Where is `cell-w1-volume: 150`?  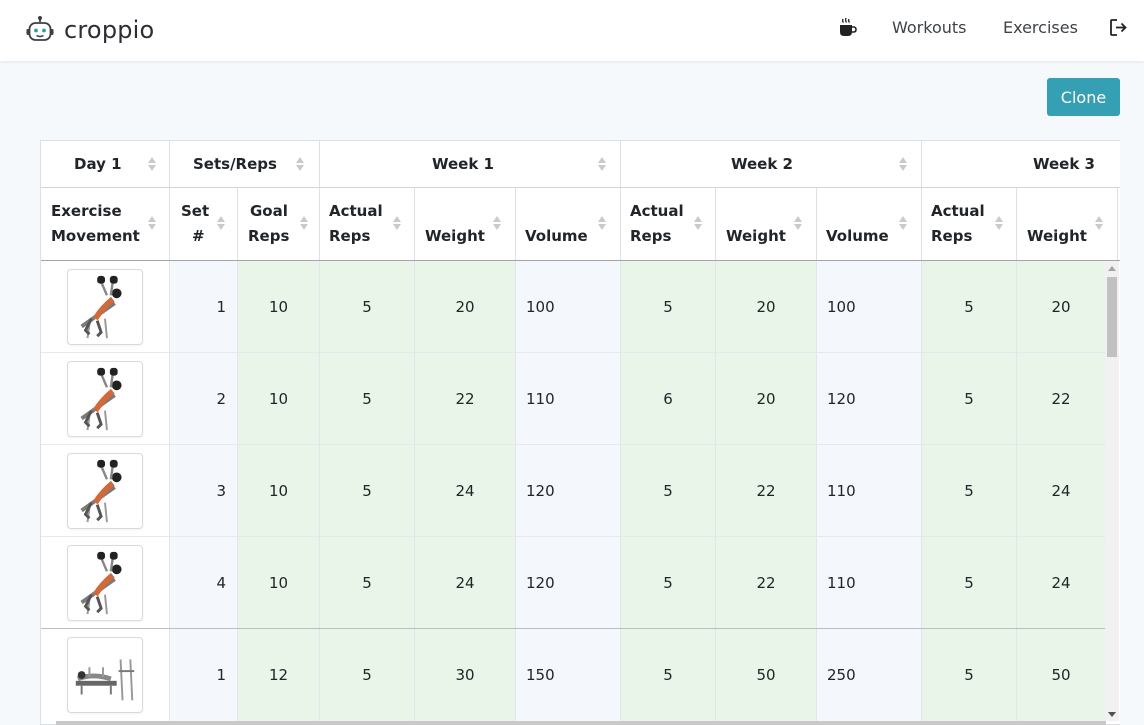
cell-w1-volume: 150 is located at coordinates (568, 675).